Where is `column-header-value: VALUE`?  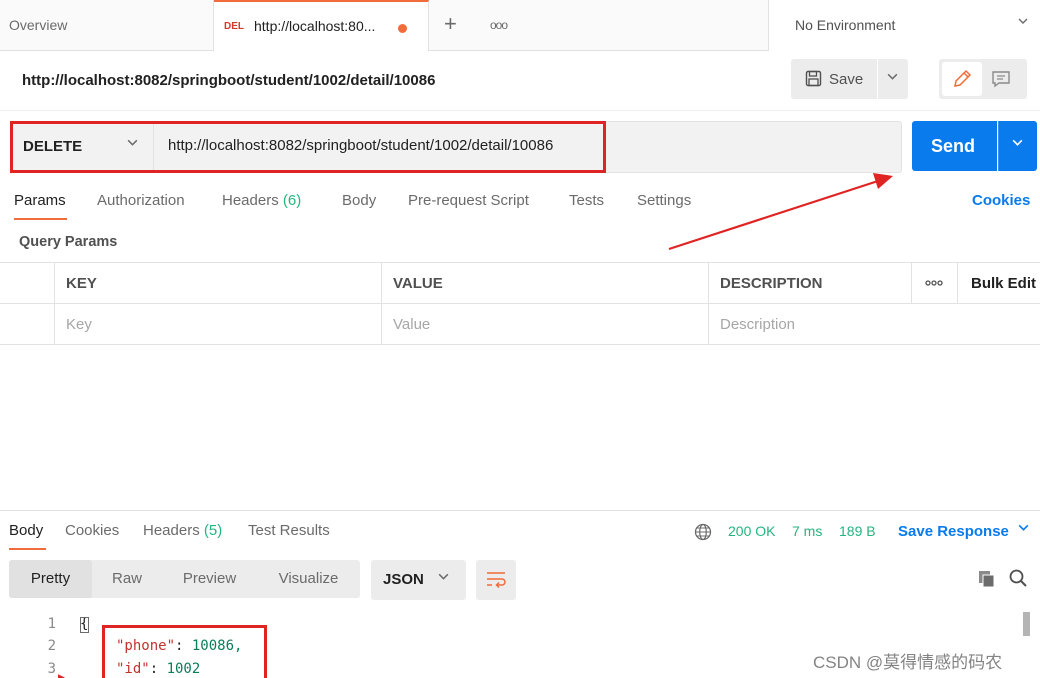 column-header-value: VALUE is located at coordinates (545, 283).